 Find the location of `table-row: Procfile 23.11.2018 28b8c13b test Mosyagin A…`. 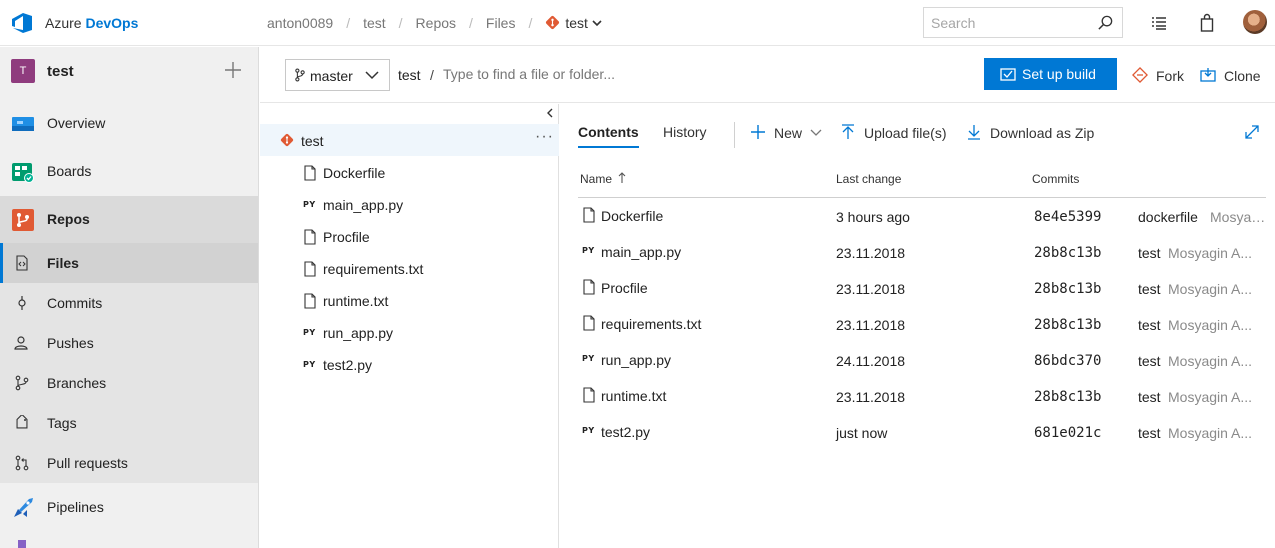

table-row: Procfile 23.11.2018 28b8c13b test Mosyagin A… is located at coordinates (922, 288).